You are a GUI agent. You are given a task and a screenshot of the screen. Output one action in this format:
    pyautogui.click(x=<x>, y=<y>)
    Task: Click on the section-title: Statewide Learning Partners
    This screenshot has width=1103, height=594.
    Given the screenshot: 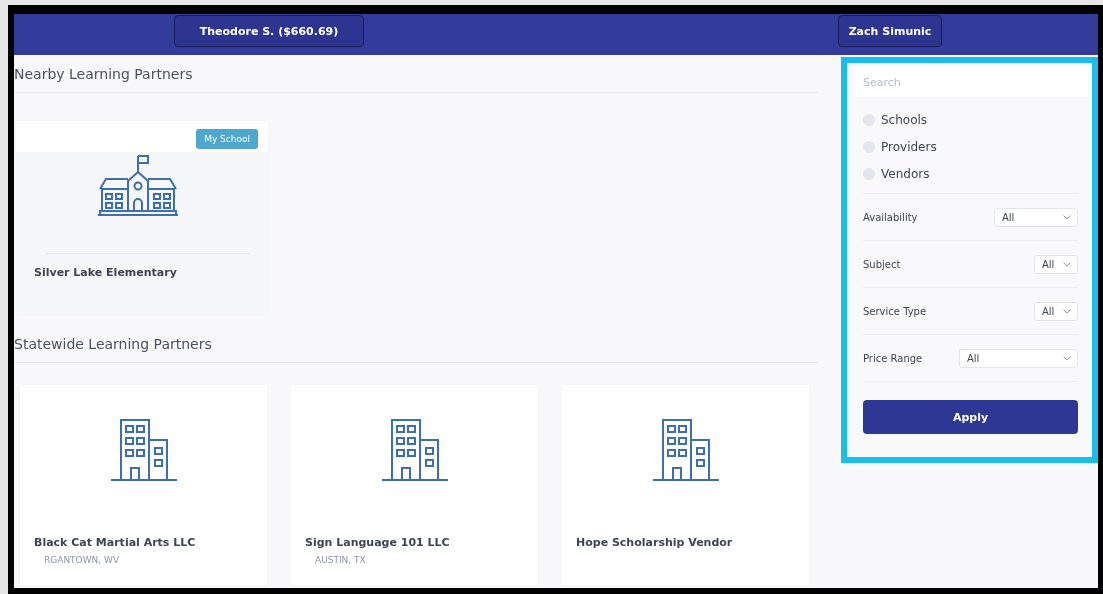 What is the action you would take?
    pyautogui.click(x=113, y=344)
    